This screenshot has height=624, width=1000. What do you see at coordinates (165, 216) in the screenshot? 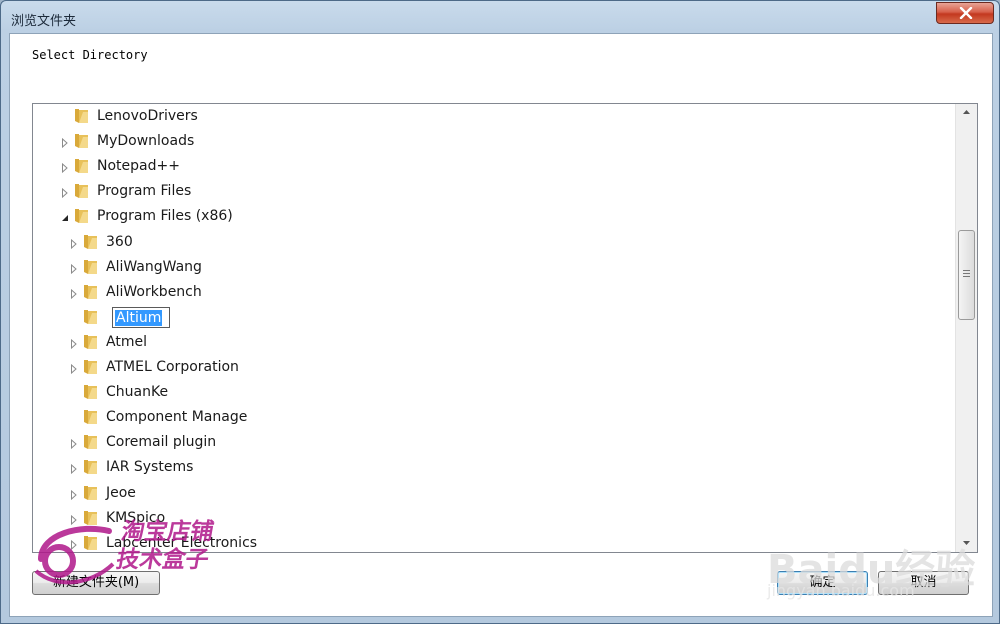
I see `tree-item-label: Program Files (x86)` at bounding box center [165, 216].